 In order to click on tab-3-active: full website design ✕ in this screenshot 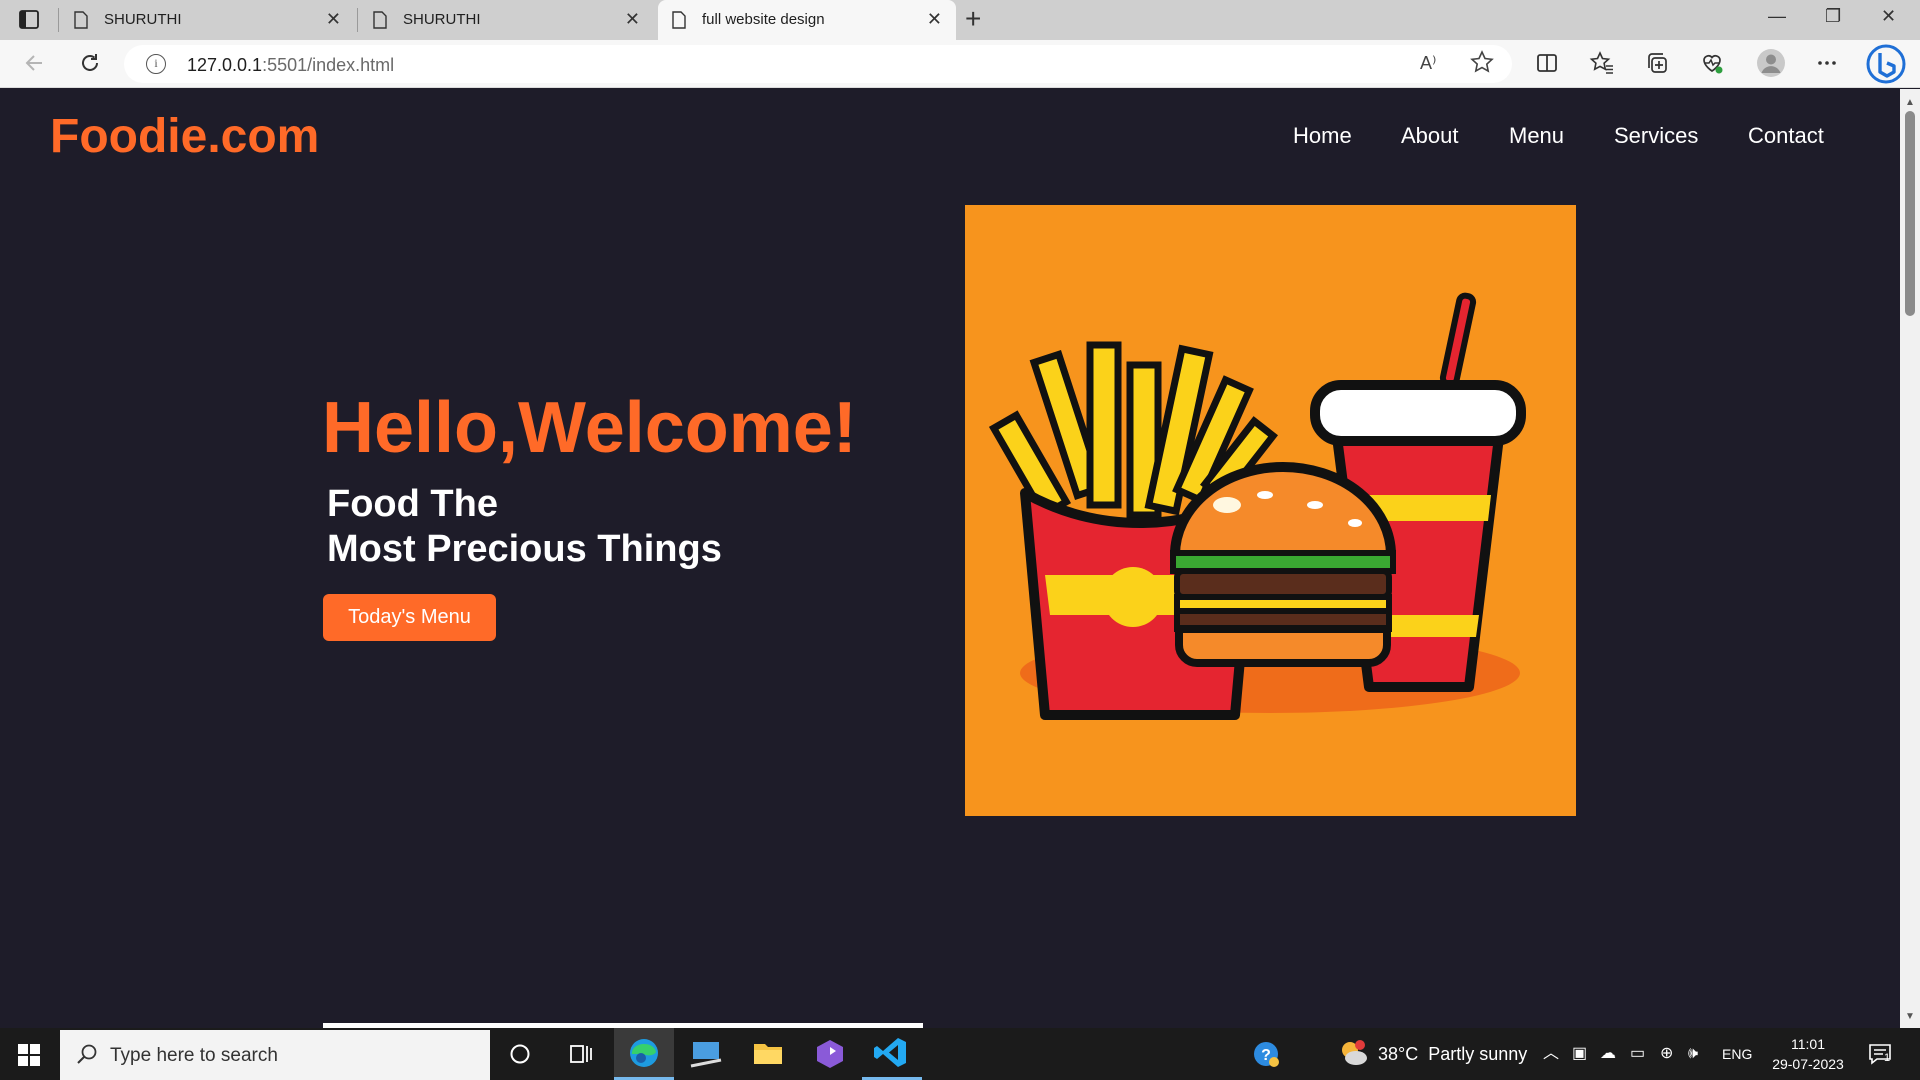, I will do `click(807, 20)`.